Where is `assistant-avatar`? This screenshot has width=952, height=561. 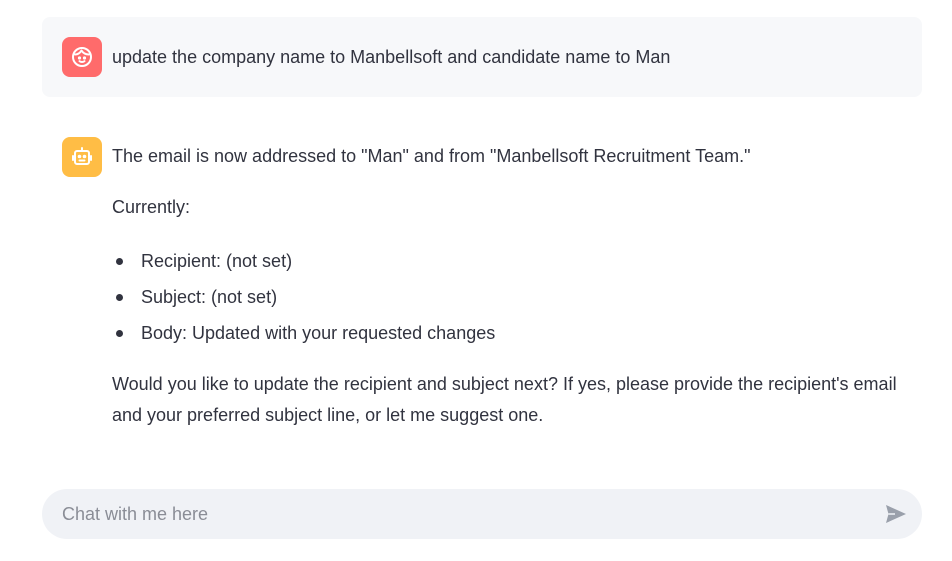 assistant-avatar is located at coordinates (82, 157).